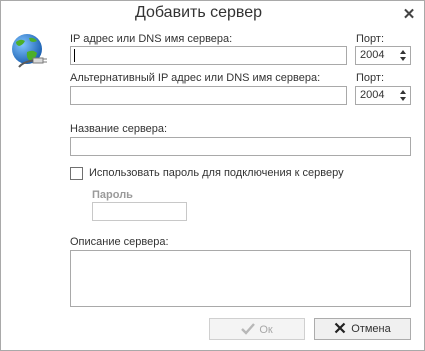 This screenshot has width=425, height=351. I want to click on port-label: Порт:, so click(370, 39).